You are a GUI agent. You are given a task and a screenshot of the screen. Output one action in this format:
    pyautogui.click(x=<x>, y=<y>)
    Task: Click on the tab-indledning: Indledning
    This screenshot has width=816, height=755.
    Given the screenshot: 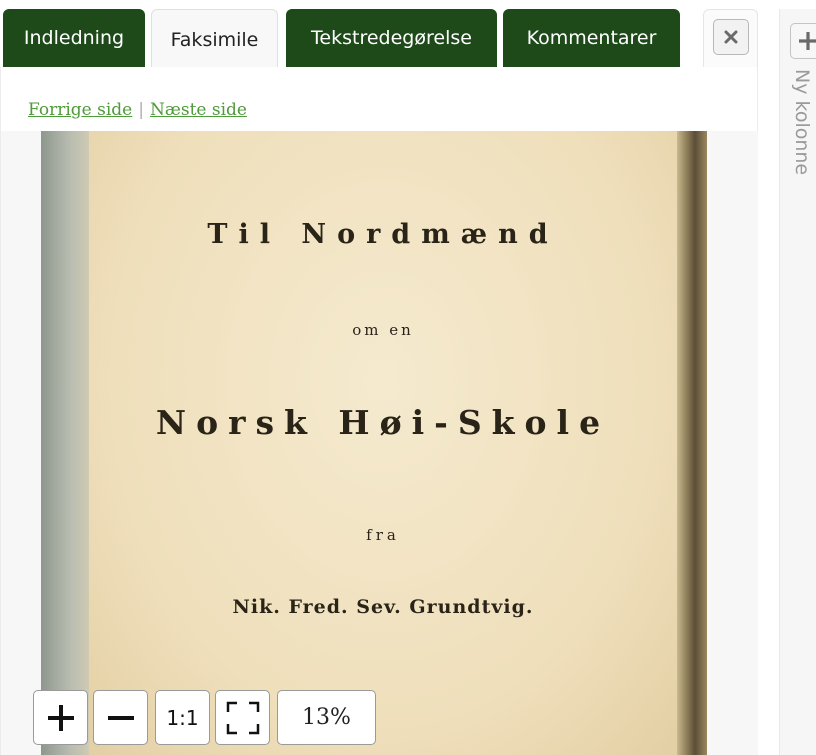 What is the action you would take?
    pyautogui.click(x=74, y=38)
    